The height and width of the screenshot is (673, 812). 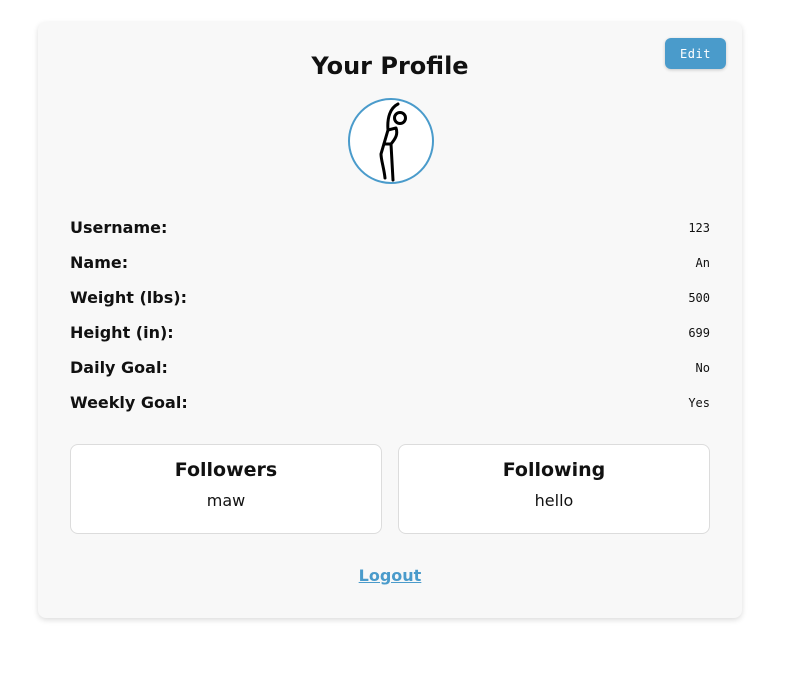 I want to click on name-value: An, so click(x=702, y=263).